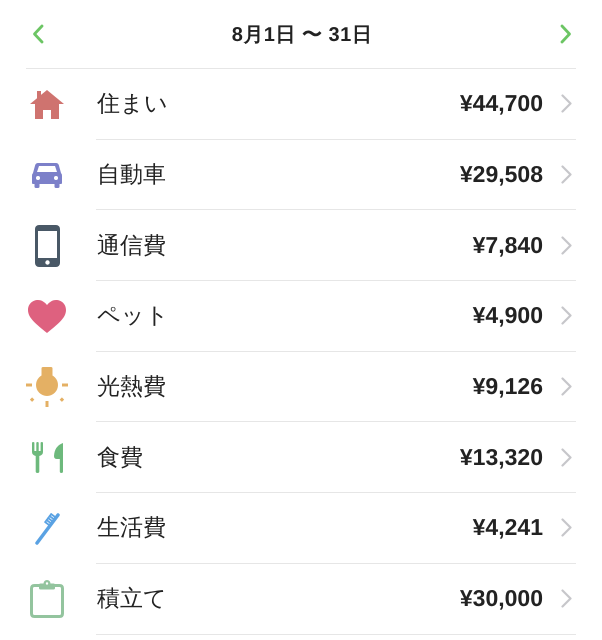 This screenshot has height=640, width=602. What do you see at coordinates (301, 599) in the screenshot?
I see `category-list-item: 積立て ¥30,000` at bounding box center [301, 599].